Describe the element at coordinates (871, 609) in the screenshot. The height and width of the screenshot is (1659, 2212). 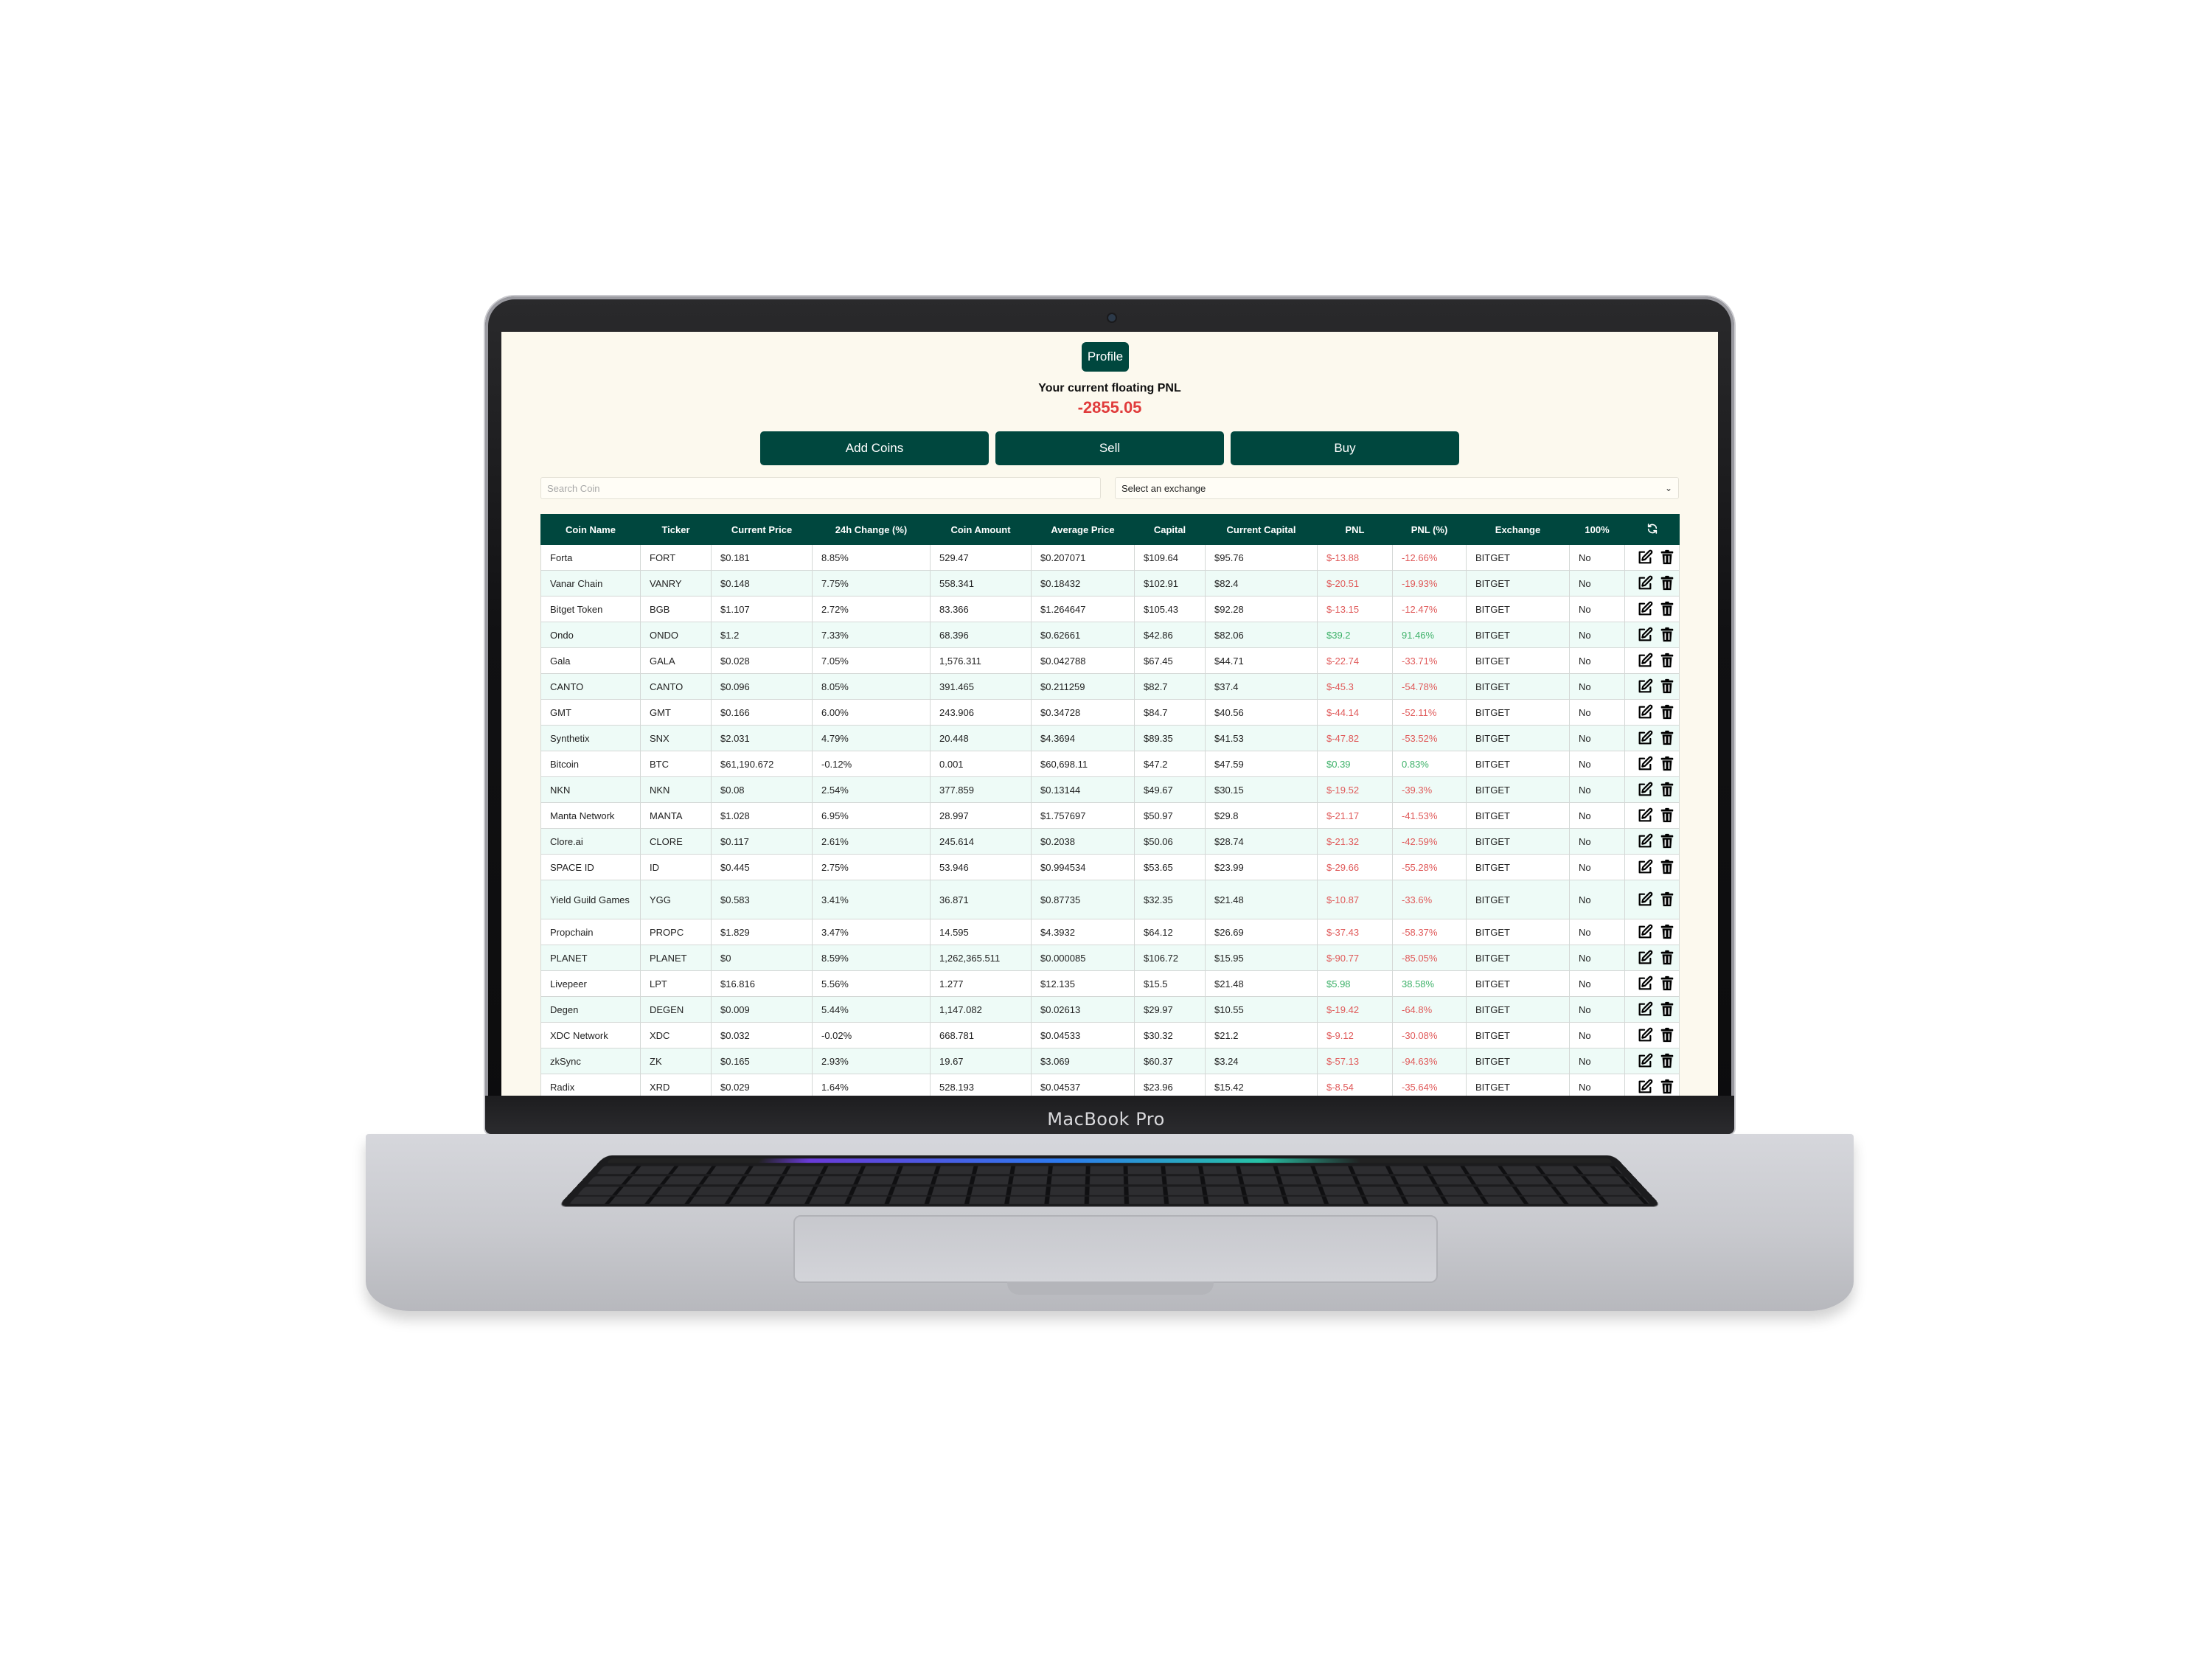
I see `change-24h-cell: 2.72%` at that location.